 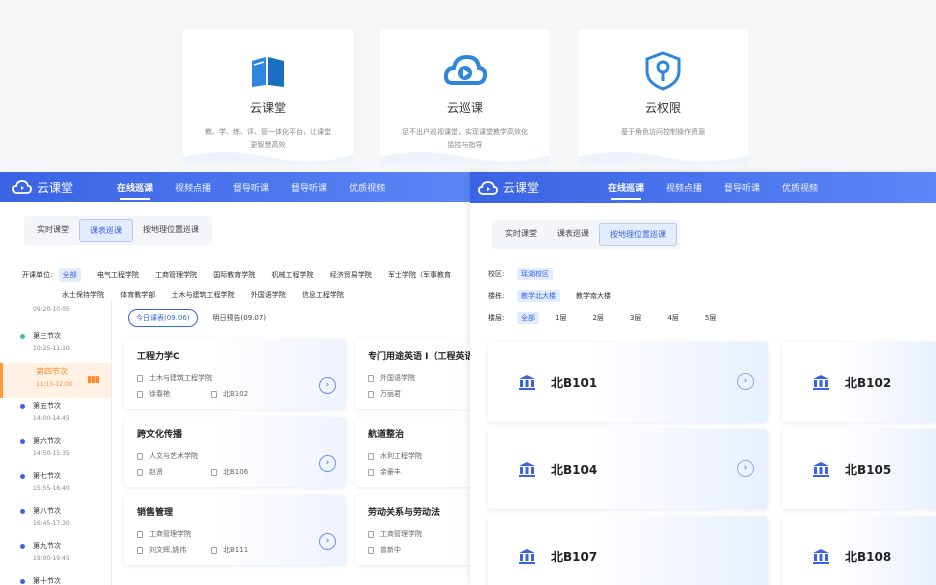 What do you see at coordinates (560, 318) in the screenshot?
I see `floor-option: 1层` at bounding box center [560, 318].